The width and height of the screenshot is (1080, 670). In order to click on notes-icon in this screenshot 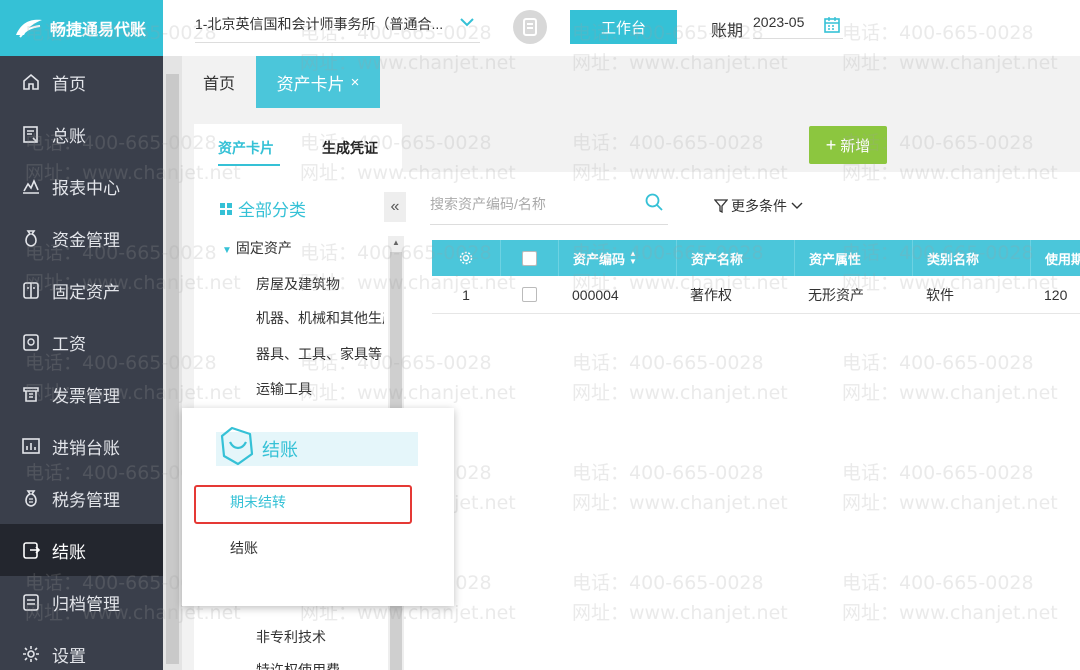, I will do `click(530, 27)`.